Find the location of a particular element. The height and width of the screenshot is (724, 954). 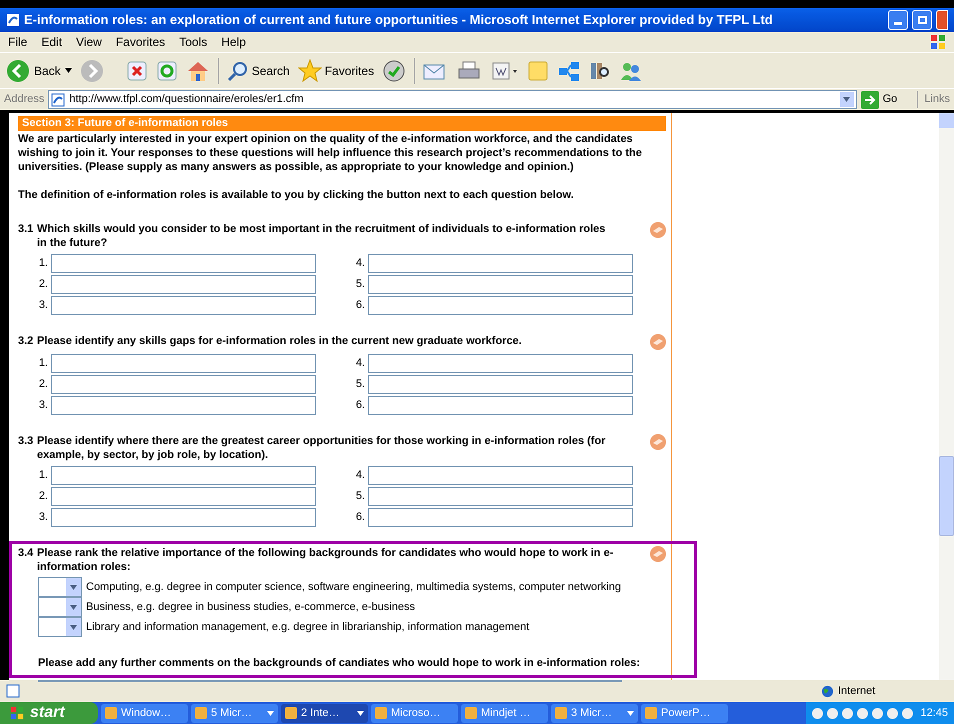

minimize-button is located at coordinates (898, 20).